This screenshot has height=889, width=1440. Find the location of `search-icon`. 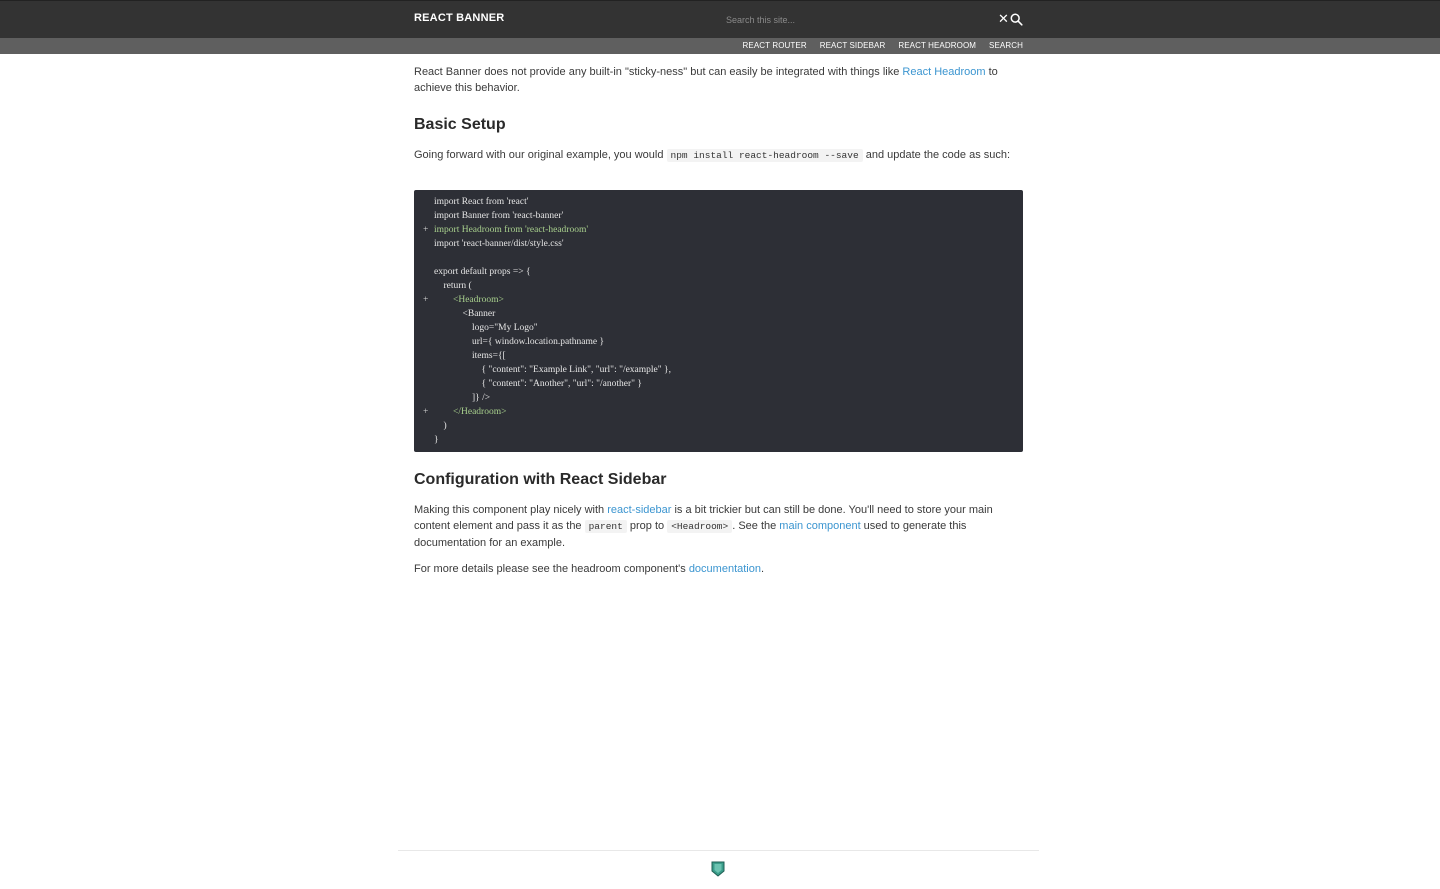

search-icon is located at coordinates (1016, 19).